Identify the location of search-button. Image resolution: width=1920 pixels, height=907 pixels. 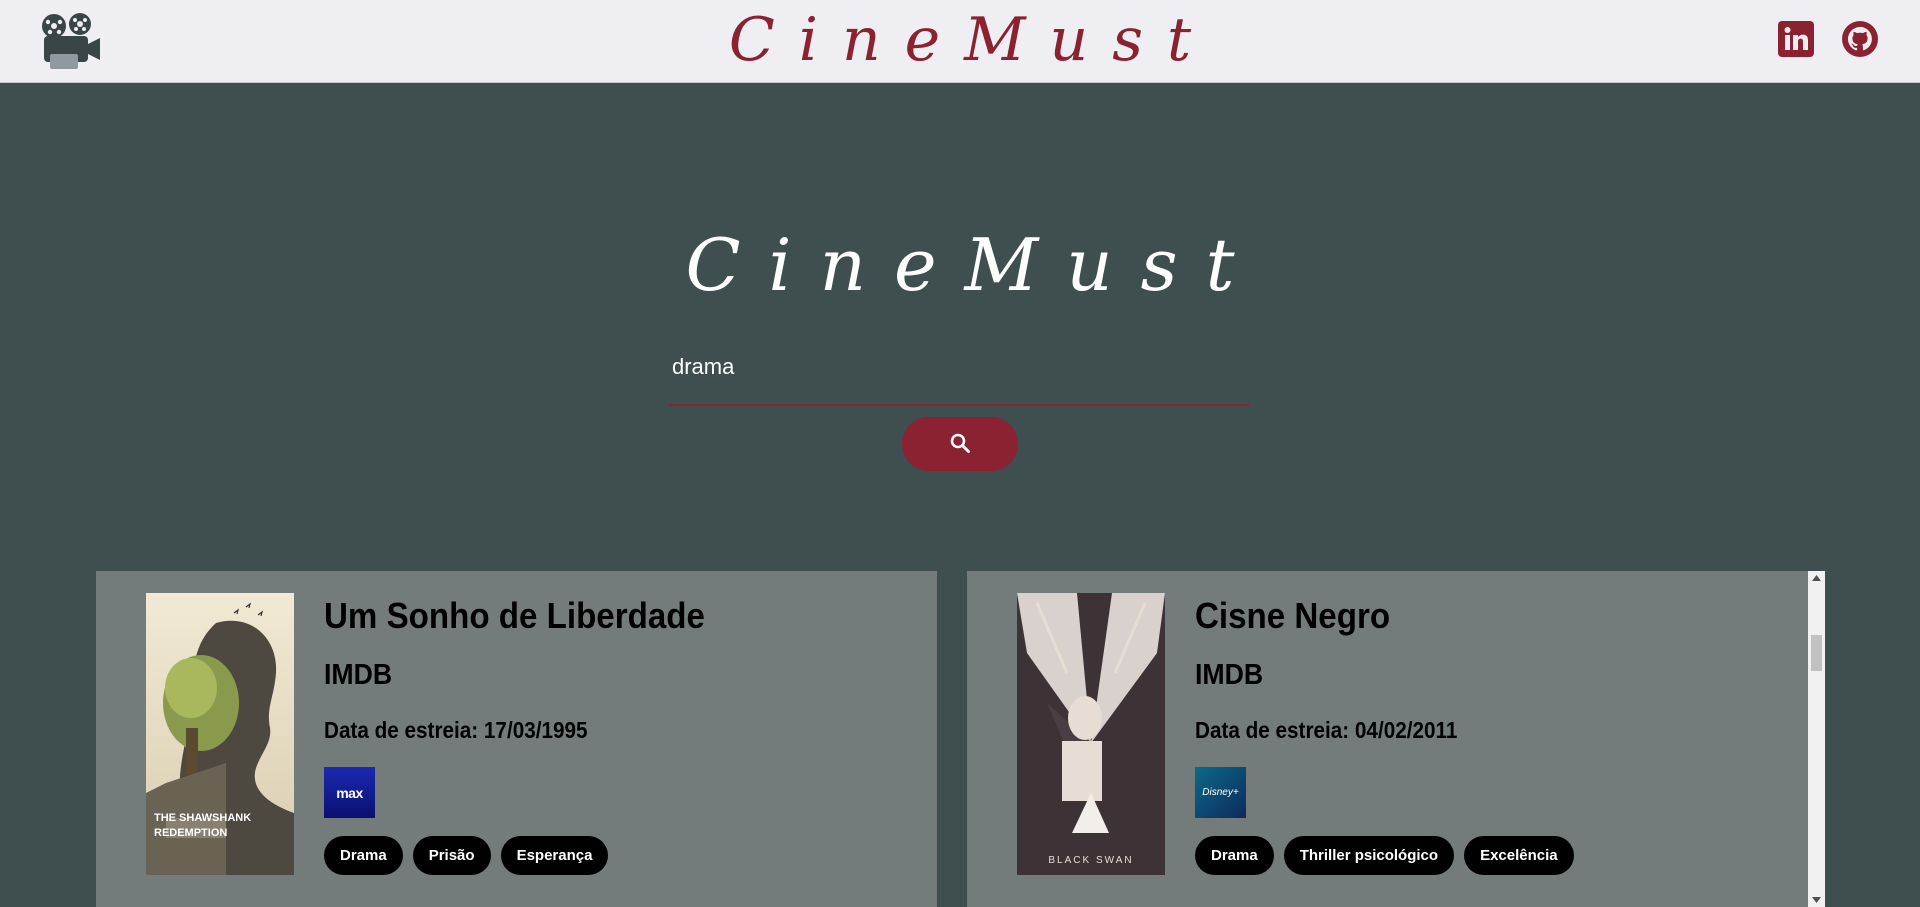
(960, 444).